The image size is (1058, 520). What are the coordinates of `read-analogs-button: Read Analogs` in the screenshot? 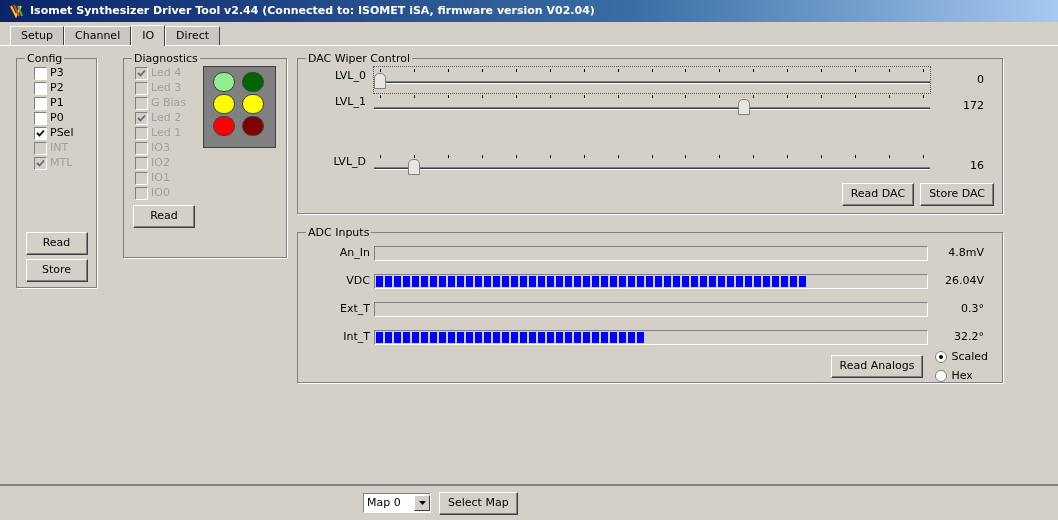 It's located at (877, 366).